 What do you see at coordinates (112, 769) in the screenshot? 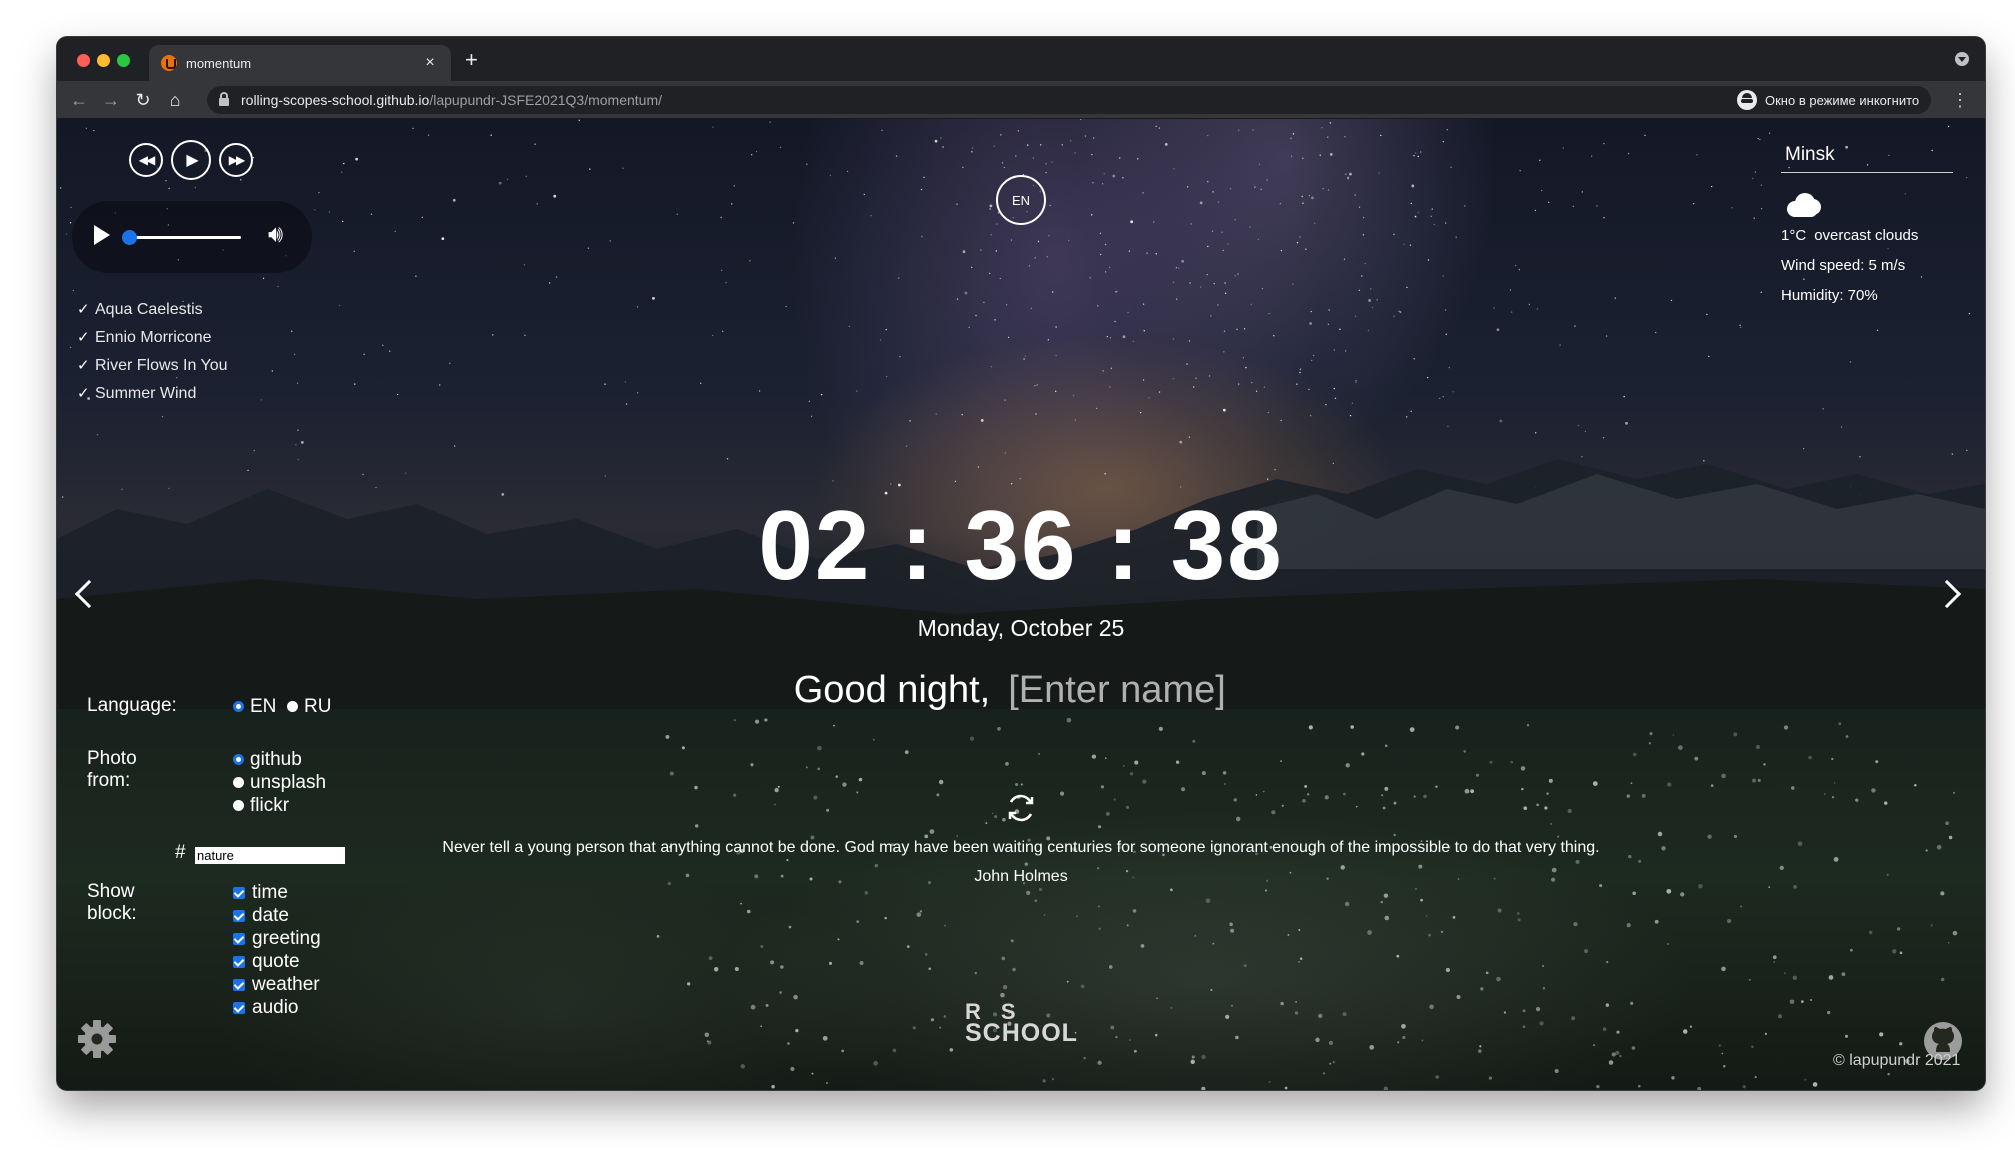
I see `photo-source-label: Photo from:` at bounding box center [112, 769].